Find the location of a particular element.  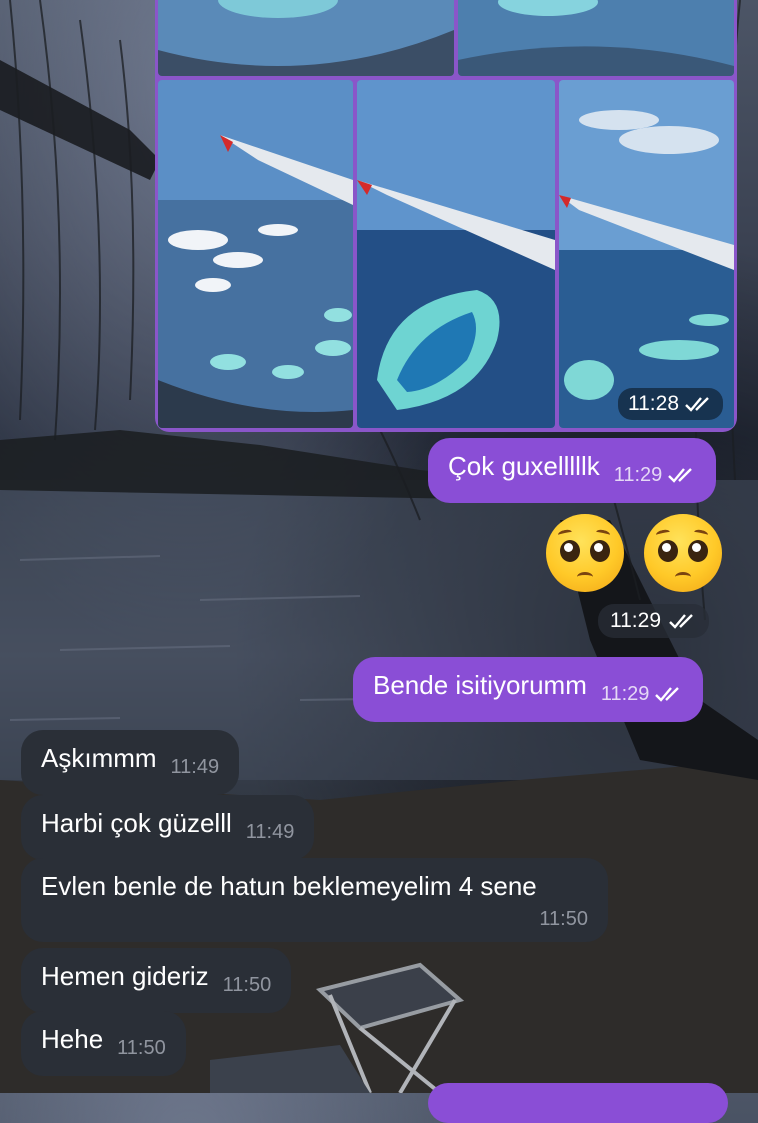

message-text: Çok guxelllllk is located at coordinates (524, 466).